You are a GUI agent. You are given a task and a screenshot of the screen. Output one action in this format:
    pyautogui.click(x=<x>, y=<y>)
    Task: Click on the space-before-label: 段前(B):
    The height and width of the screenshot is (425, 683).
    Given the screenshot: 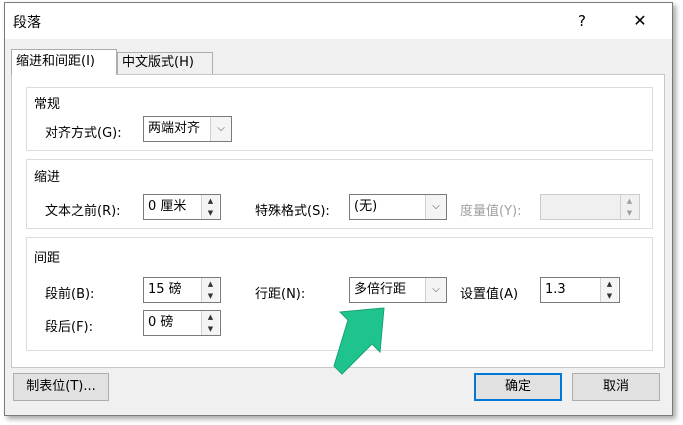 What is the action you would take?
    pyautogui.click(x=70, y=294)
    